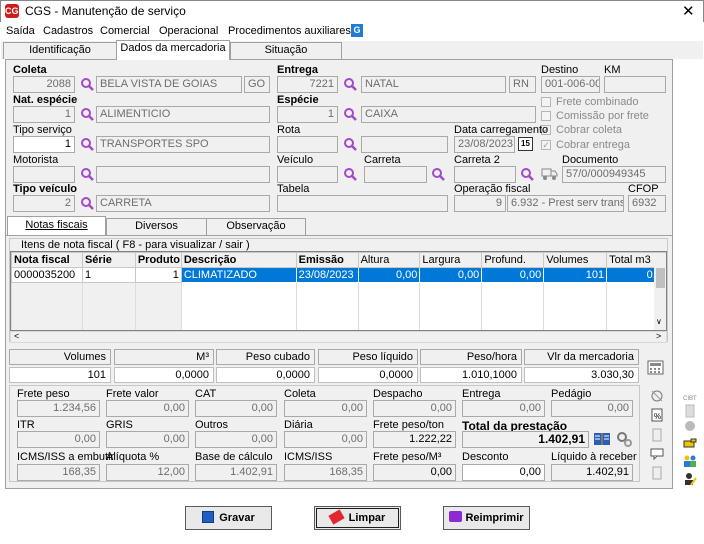 The width and height of the screenshot is (704, 544). What do you see at coordinates (236, 472) in the screenshot?
I see `base-calculo-field: 1.402,91` at bounding box center [236, 472].